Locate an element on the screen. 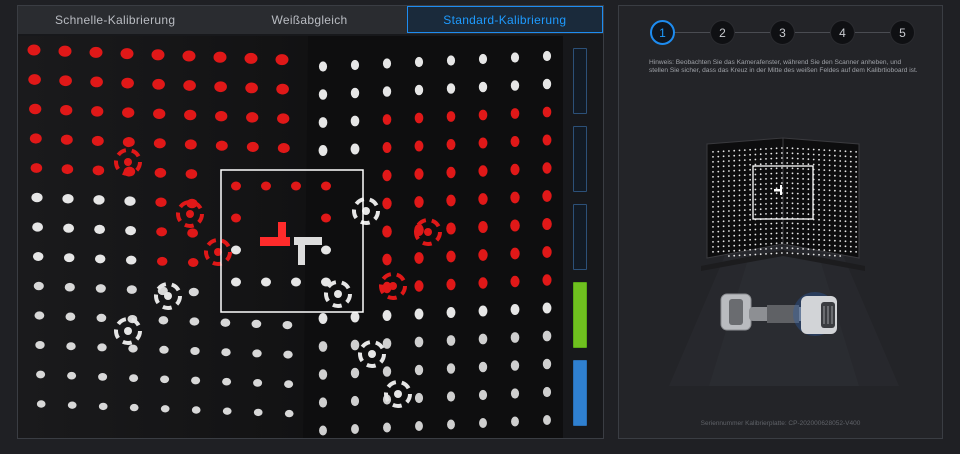 This screenshot has width=960, height=454. tab-standard-calibration: Standard-Kalibrierung is located at coordinates (504, 19).